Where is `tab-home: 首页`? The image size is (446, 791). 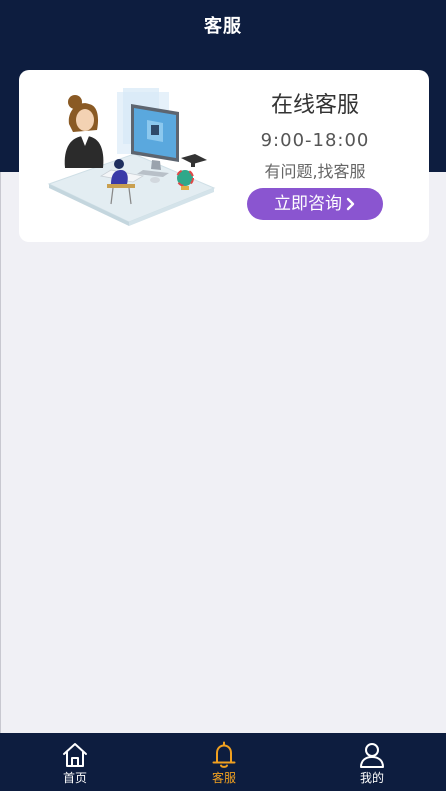 tab-home: 首页 is located at coordinates (75, 762).